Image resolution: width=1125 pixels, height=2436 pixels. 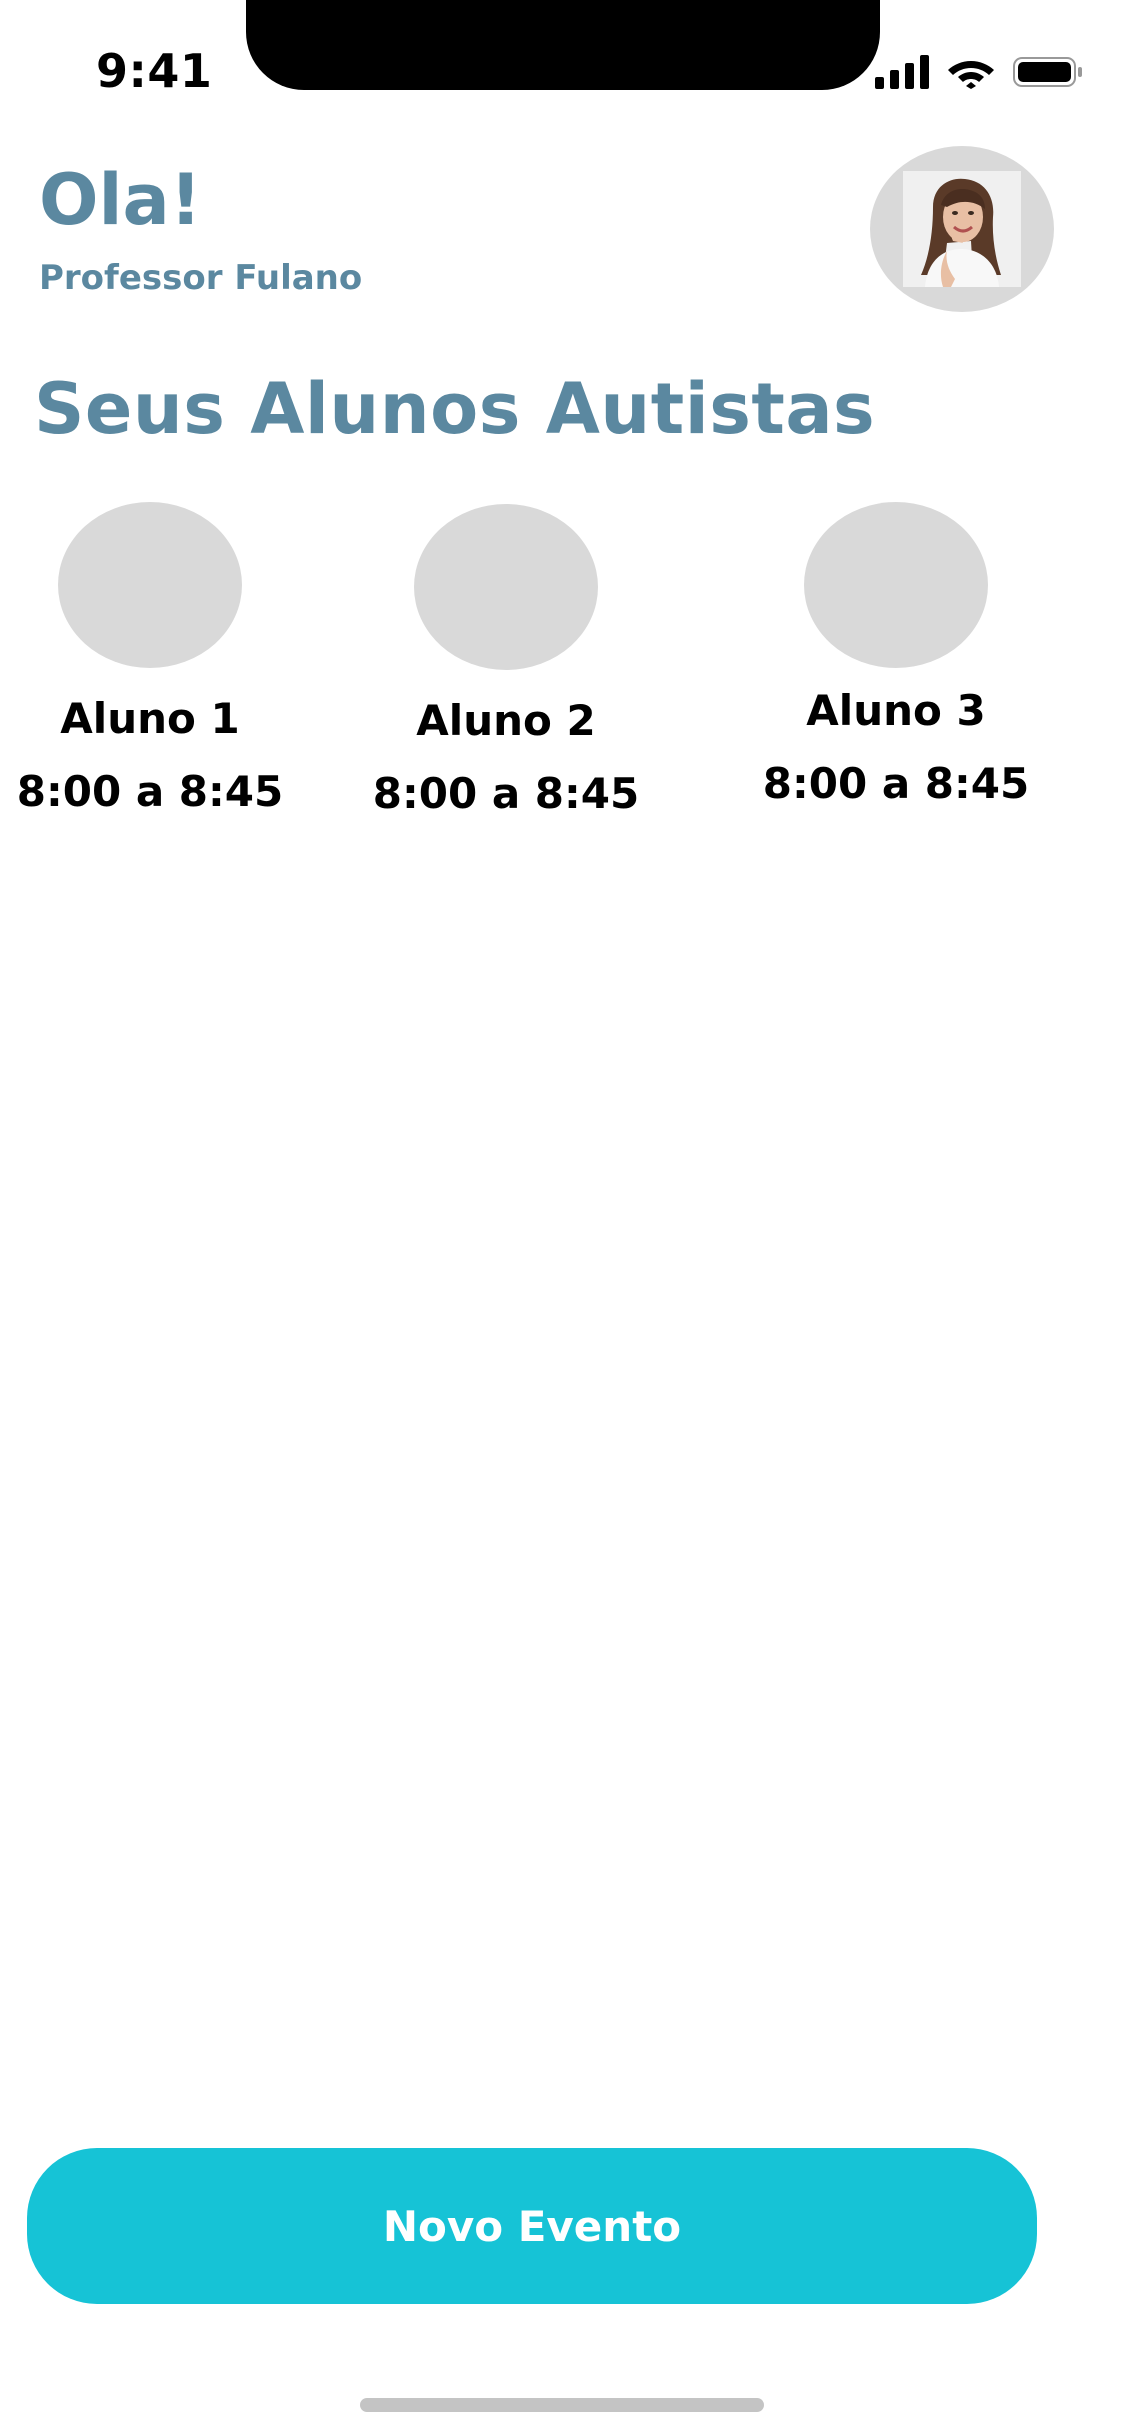 What do you see at coordinates (154, 71) in the screenshot?
I see `status-time: 9:41` at bounding box center [154, 71].